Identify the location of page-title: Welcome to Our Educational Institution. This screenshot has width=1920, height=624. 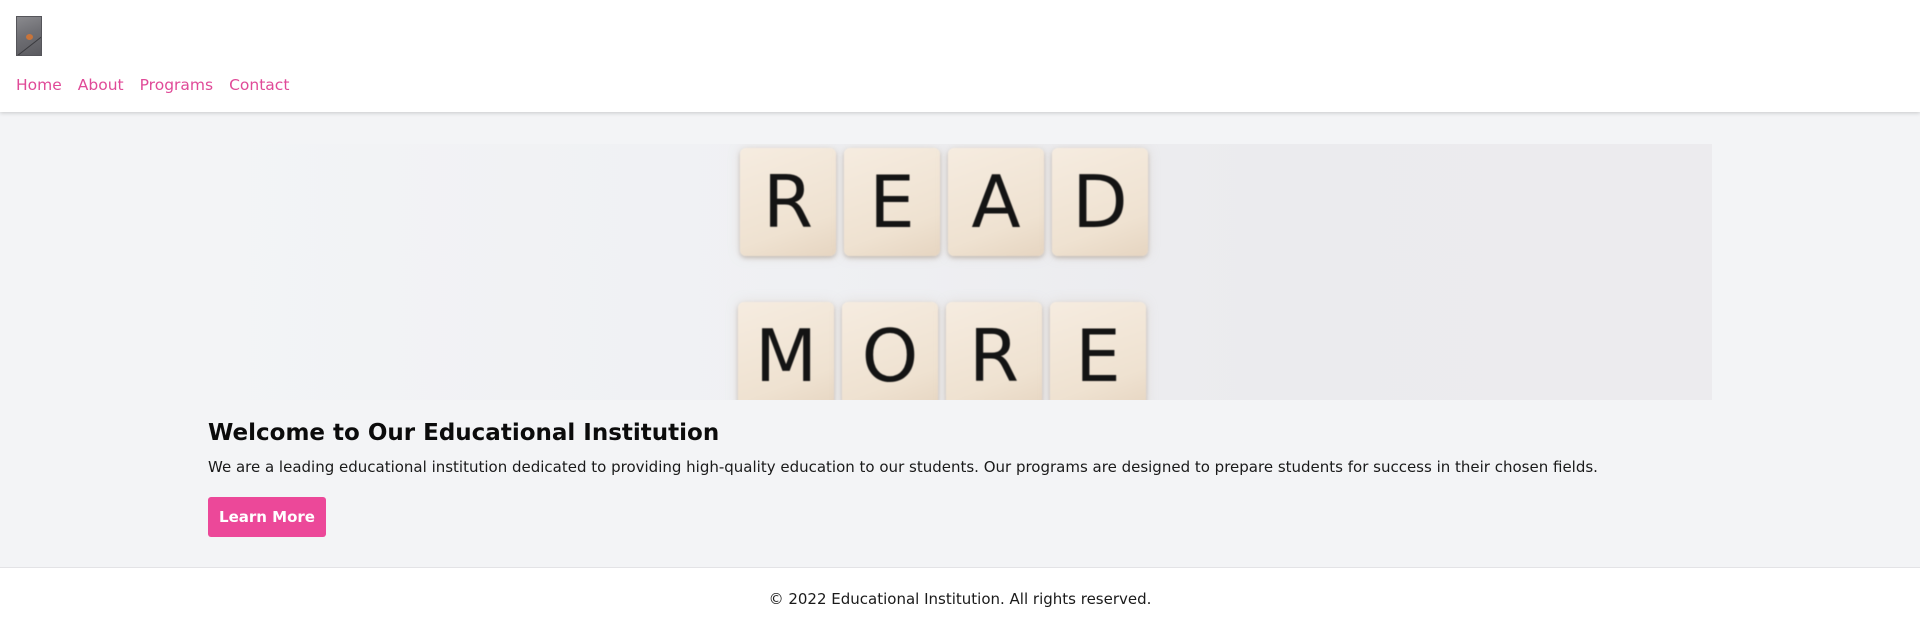
(464, 433).